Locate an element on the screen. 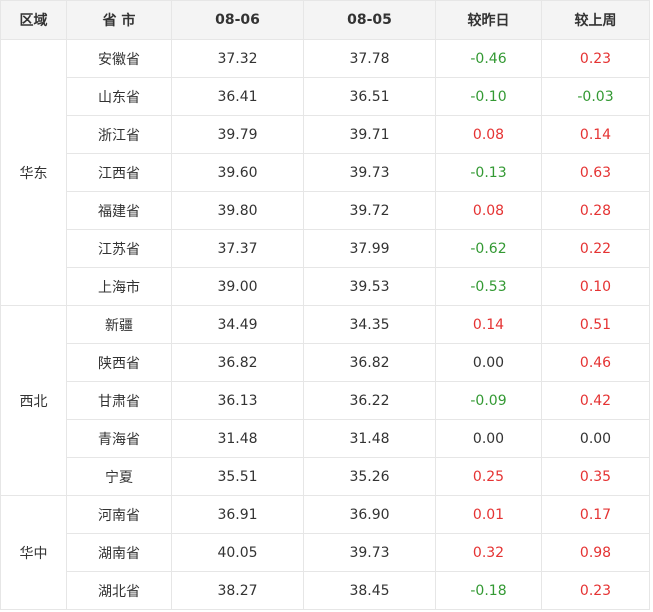  header-row: 区域 省 市 08-06 08-05 较昨日 较上周 is located at coordinates (325, 20).